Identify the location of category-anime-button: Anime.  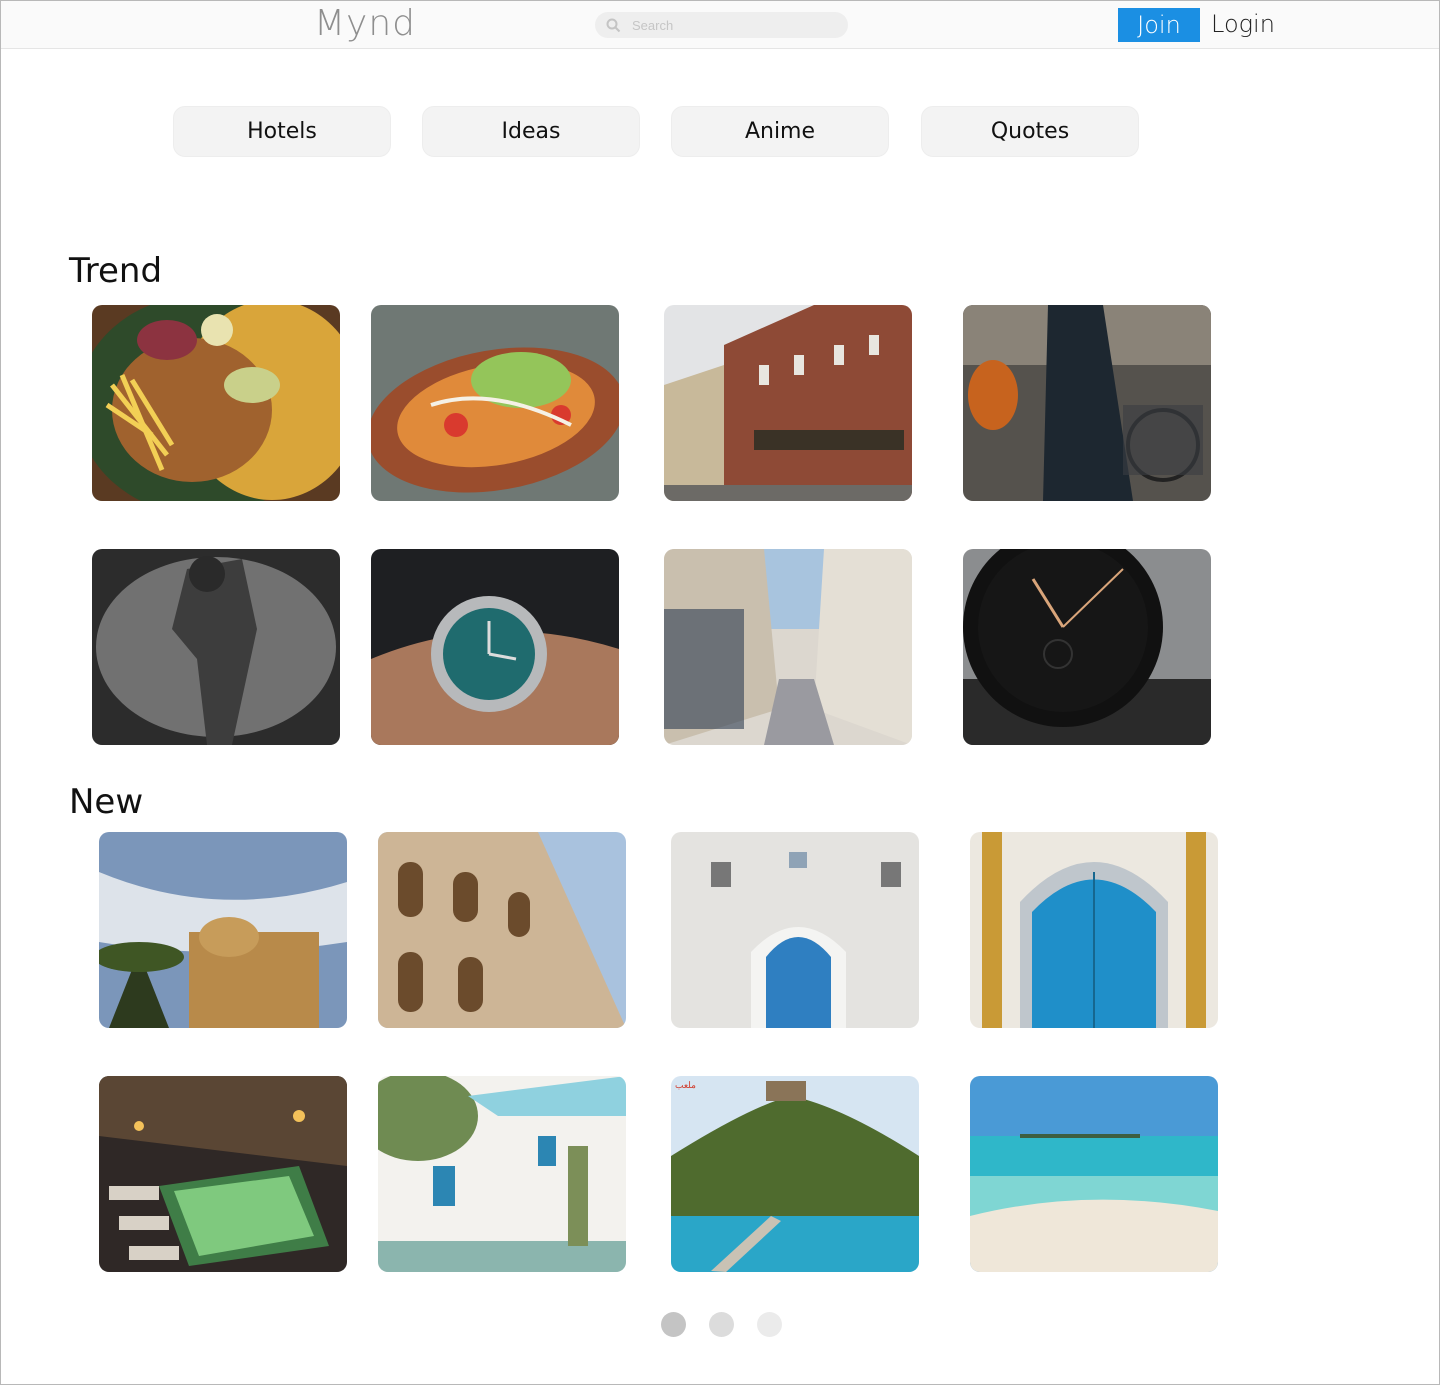
(780, 131).